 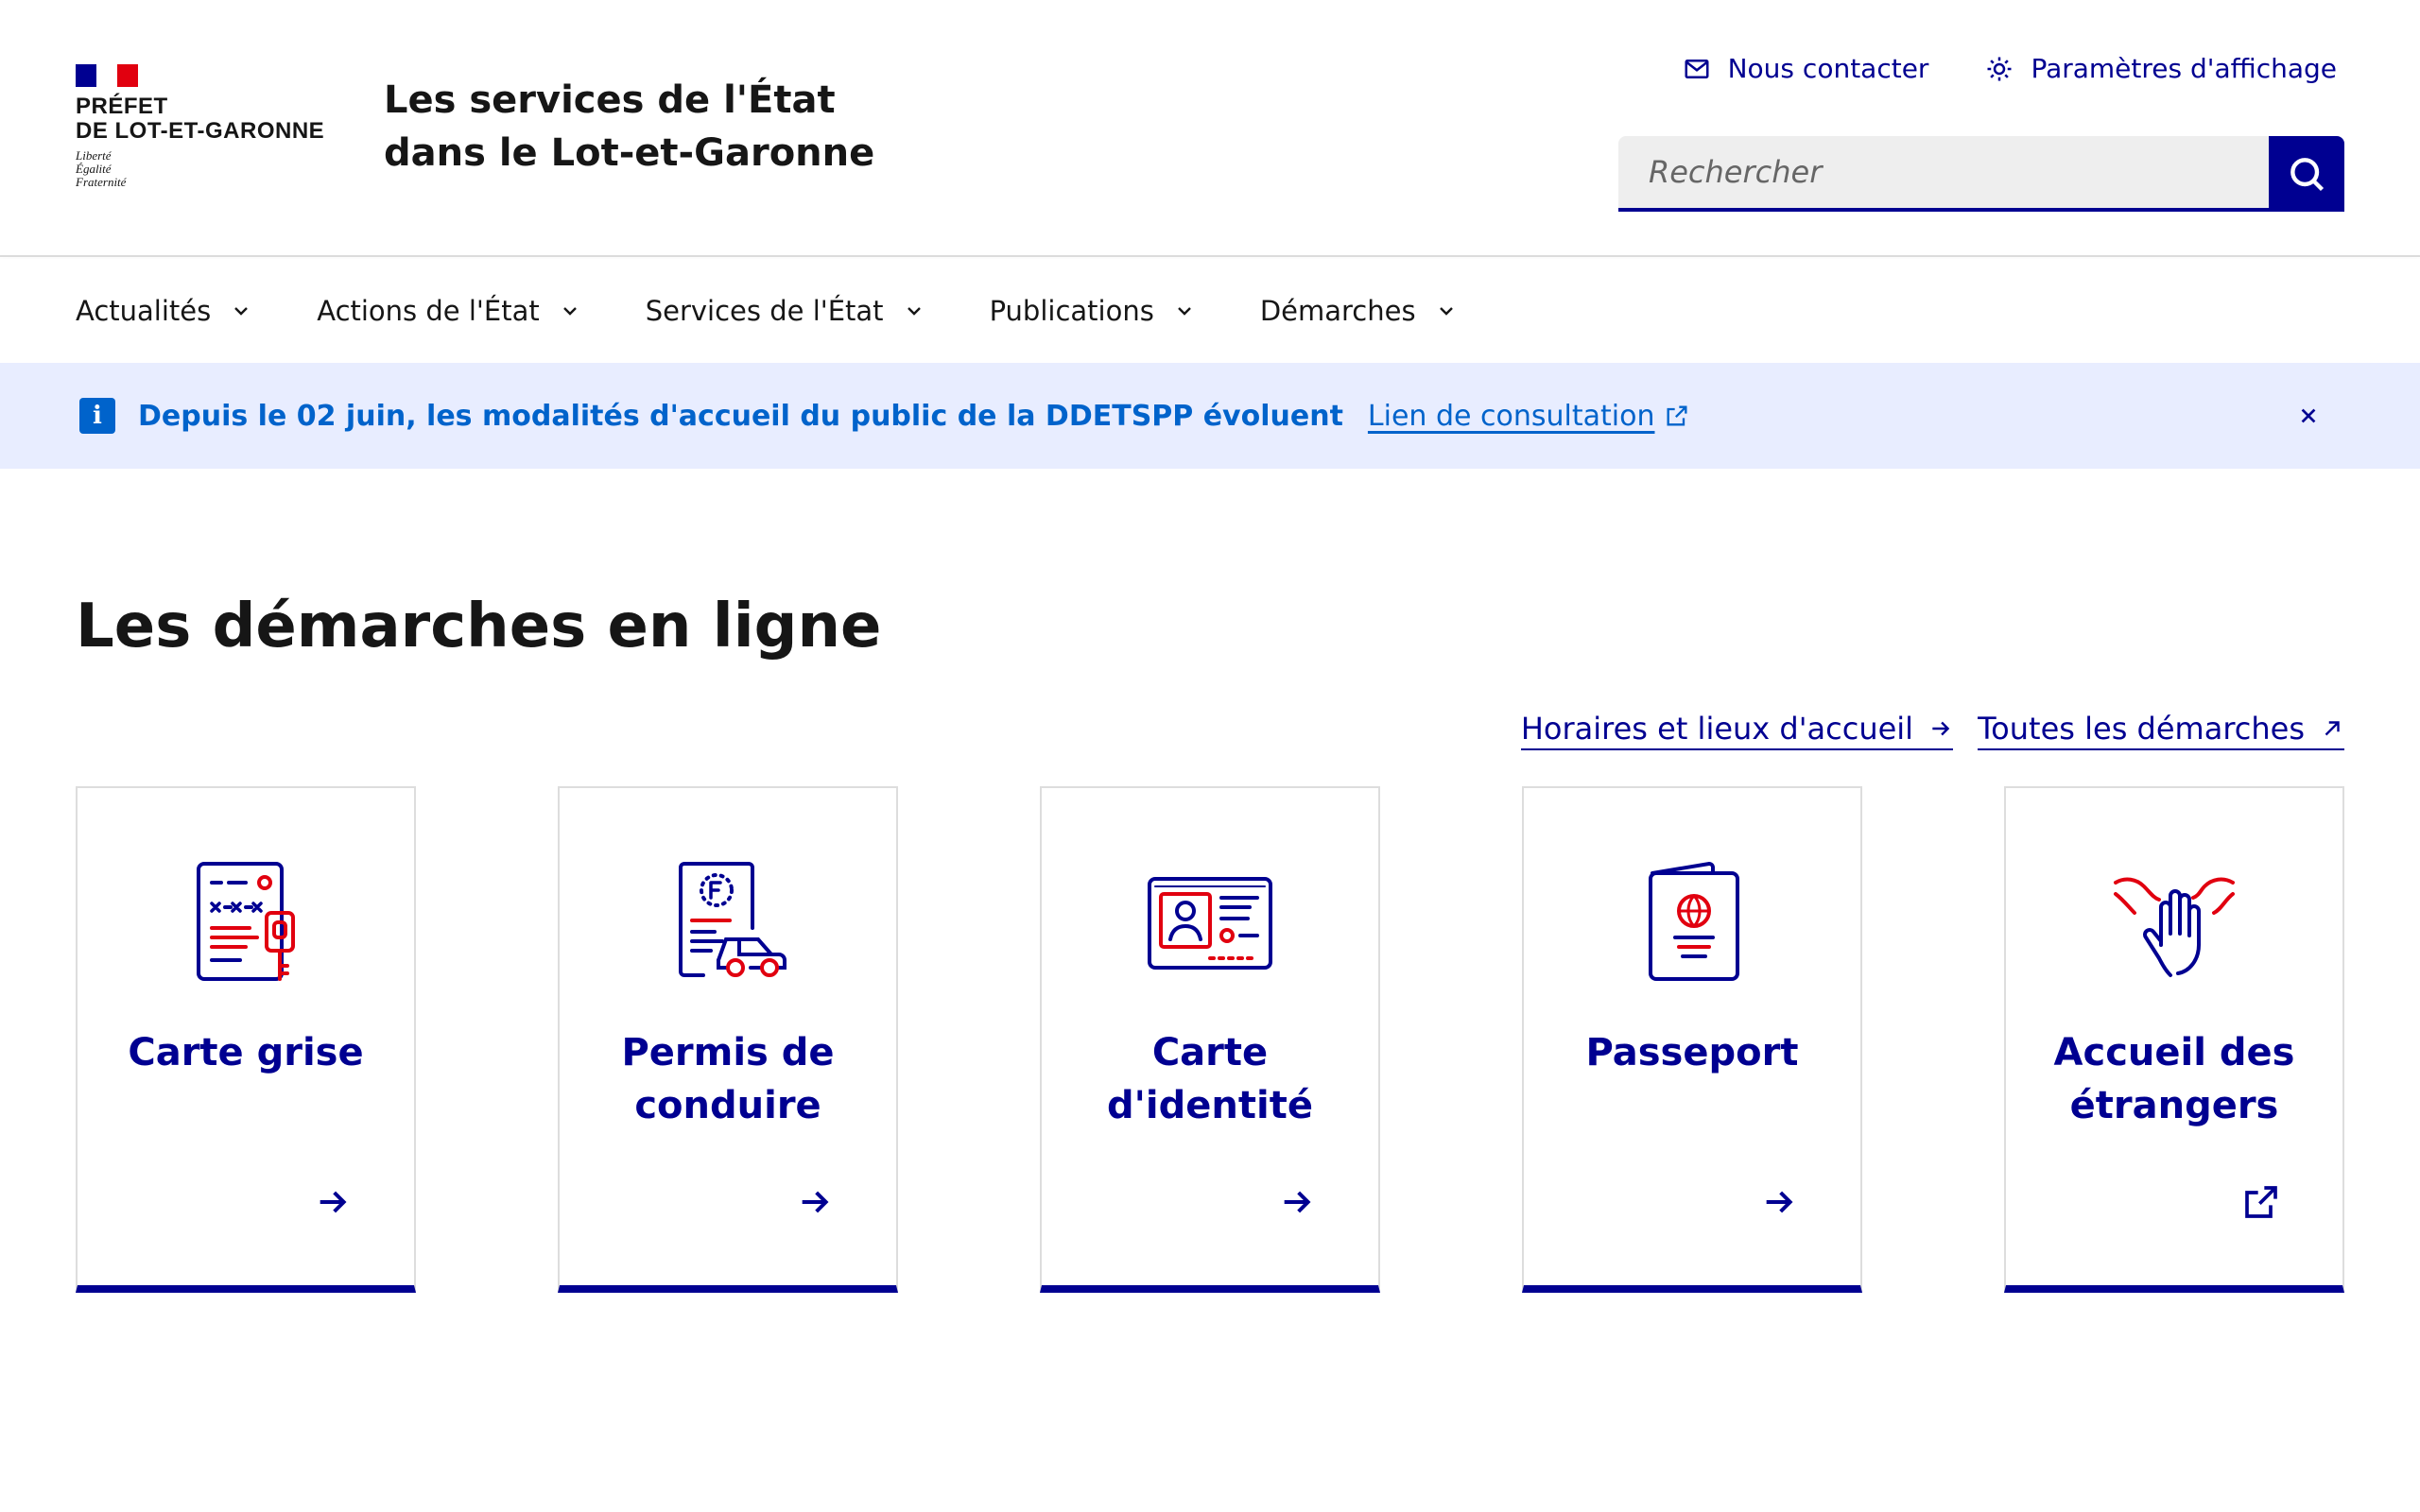 What do you see at coordinates (203, 169) in the screenshot?
I see `devise: Liberté Égalité Fraternité` at bounding box center [203, 169].